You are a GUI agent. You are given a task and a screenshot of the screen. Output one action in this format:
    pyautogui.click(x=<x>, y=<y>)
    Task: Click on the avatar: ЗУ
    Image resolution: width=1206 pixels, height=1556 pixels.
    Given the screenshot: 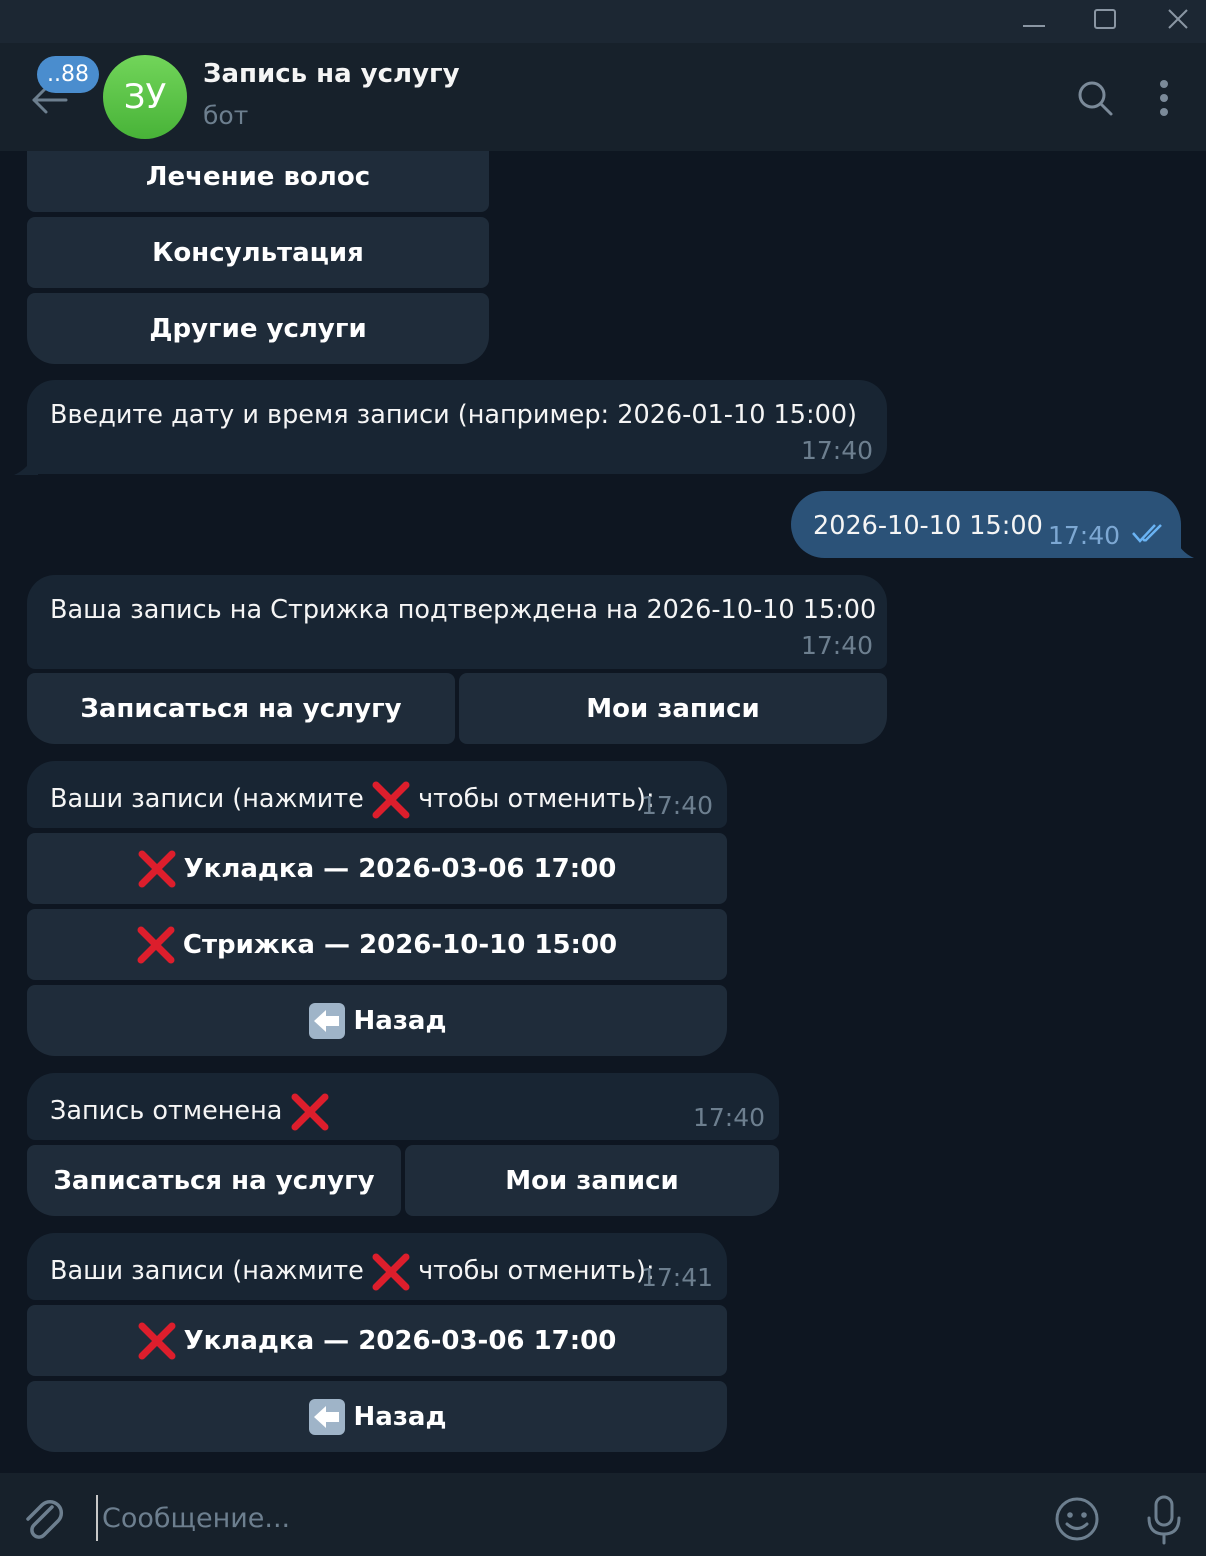 What is the action you would take?
    pyautogui.click(x=145, y=97)
    